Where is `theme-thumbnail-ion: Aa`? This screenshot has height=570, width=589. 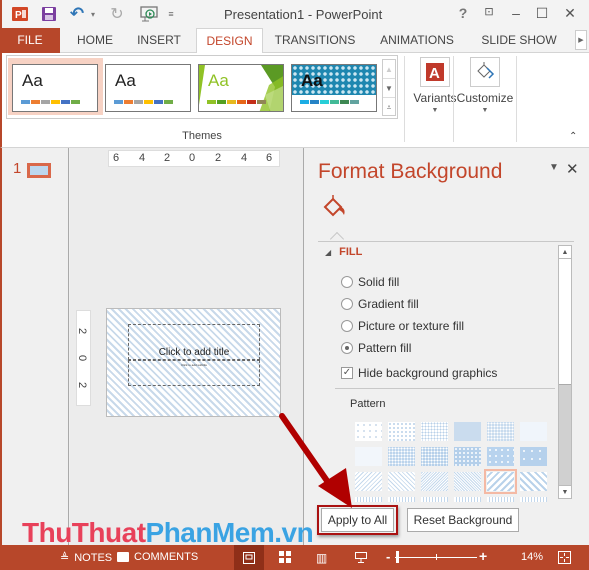
theme-thumbnail-ion: Aa is located at coordinates (334, 88).